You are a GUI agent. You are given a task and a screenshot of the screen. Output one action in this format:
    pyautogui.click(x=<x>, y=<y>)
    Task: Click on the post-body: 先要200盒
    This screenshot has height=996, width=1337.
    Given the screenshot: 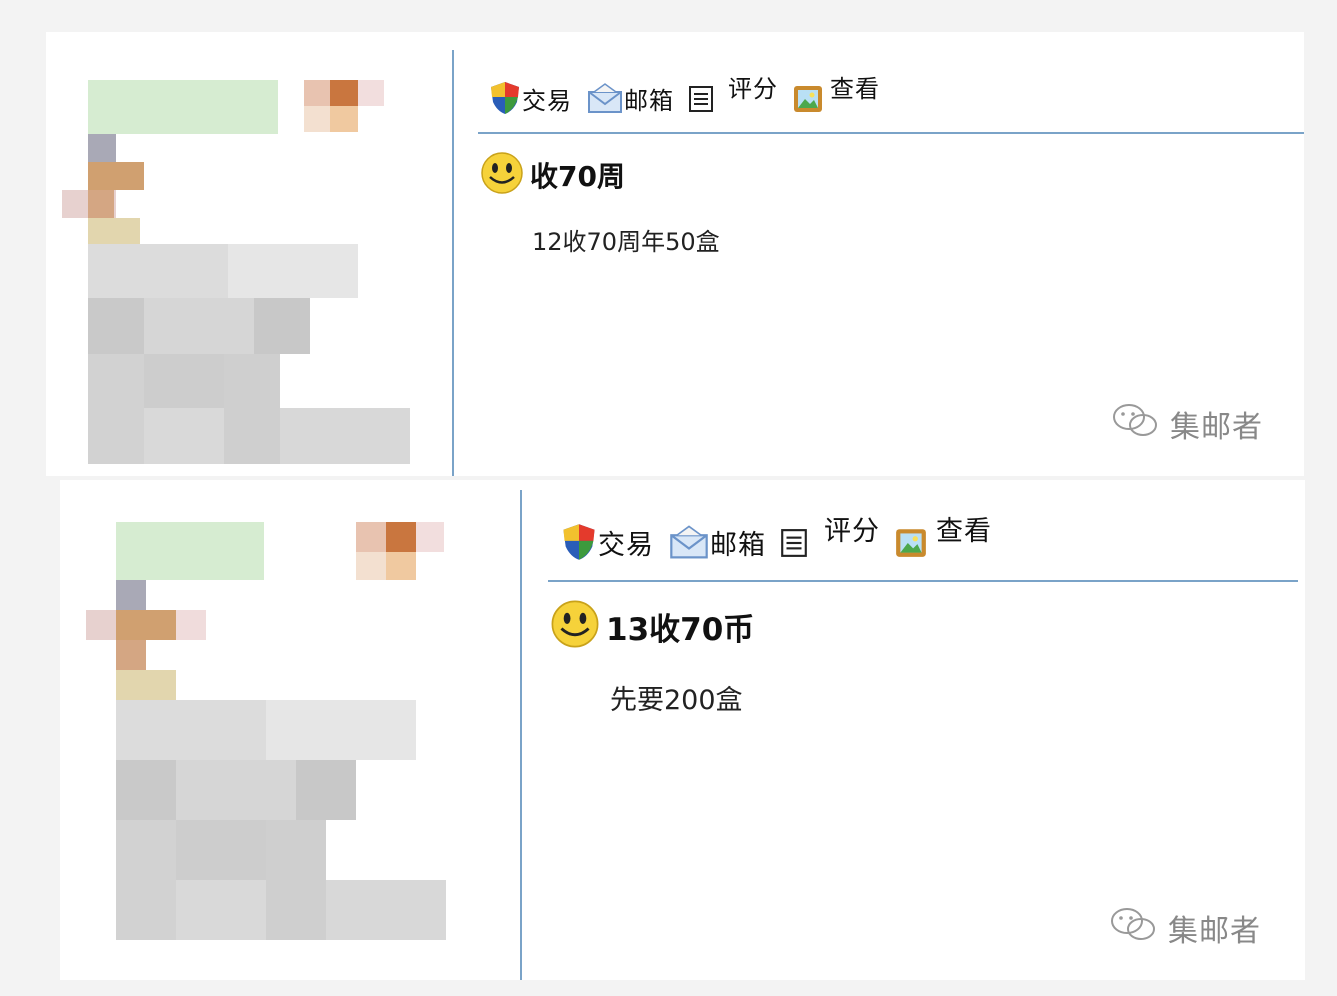 What is the action you would take?
    pyautogui.click(x=676, y=700)
    